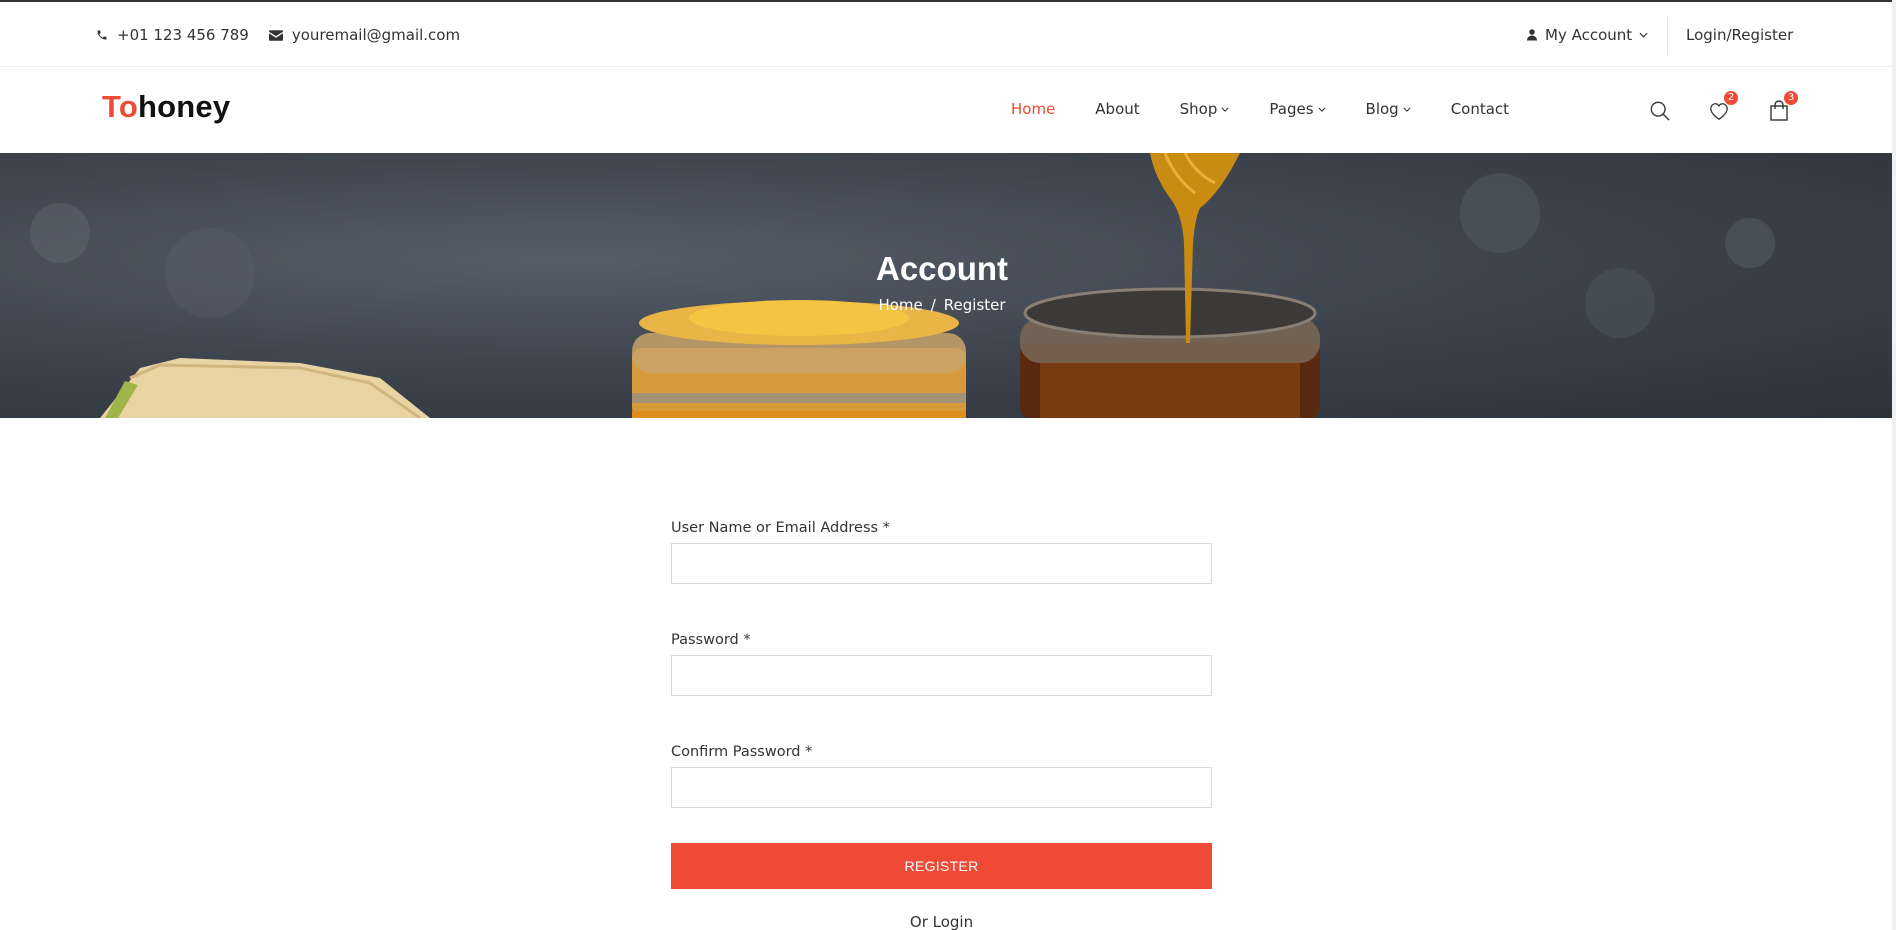  What do you see at coordinates (942, 305) in the screenshot?
I see `breadcrumb: Home / Register` at bounding box center [942, 305].